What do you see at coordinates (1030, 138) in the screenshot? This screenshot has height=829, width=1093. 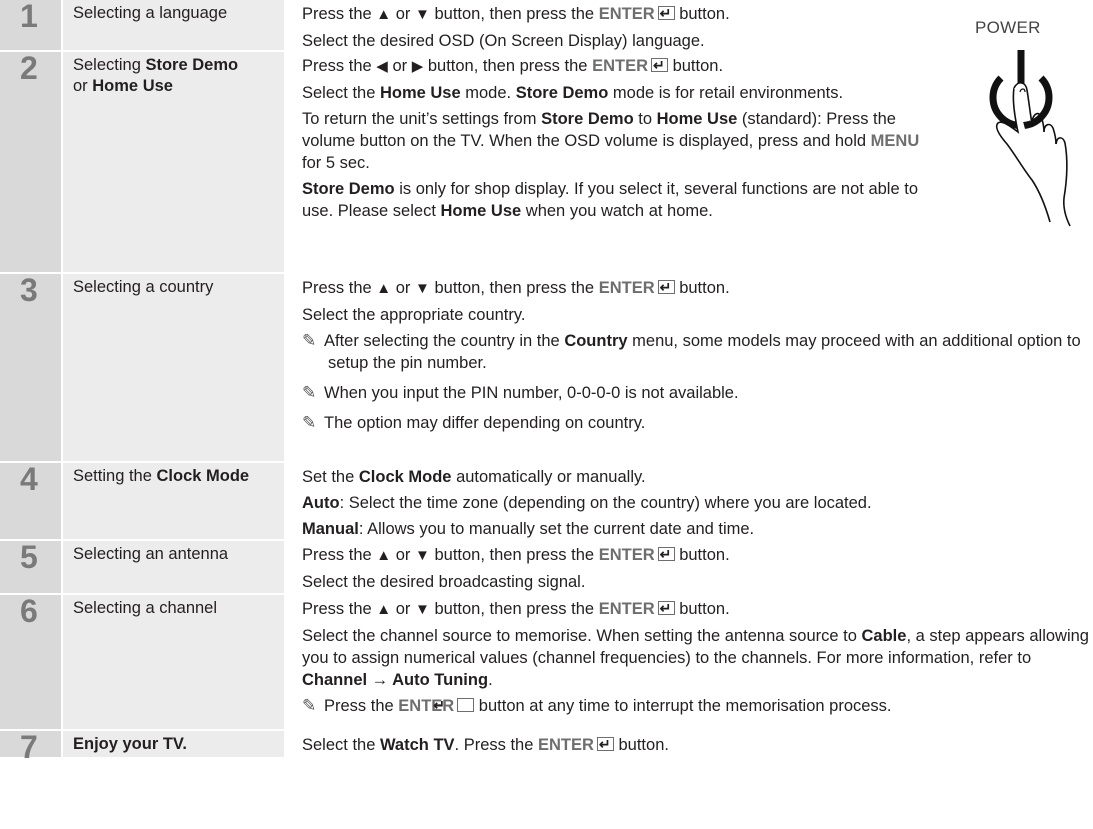 I see `power-button-hand-icon` at bounding box center [1030, 138].